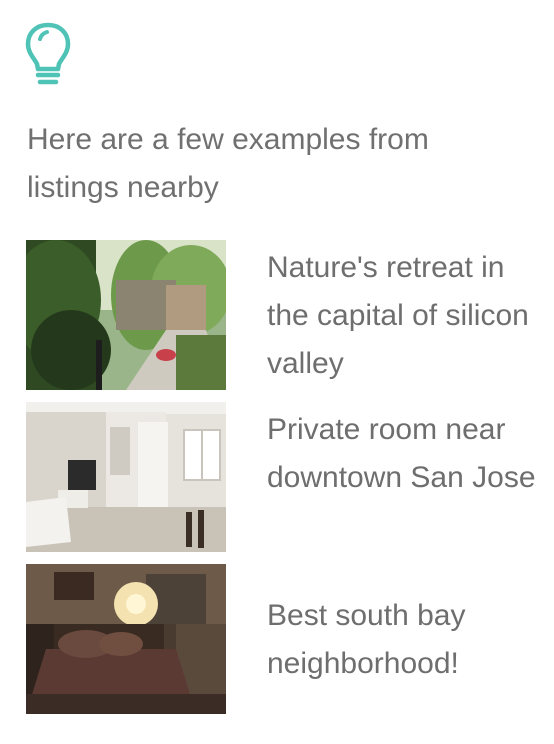 This screenshot has width=554, height=744. What do you see at coordinates (48, 53) in the screenshot?
I see `lightbulb-icon` at bounding box center [48, 53].